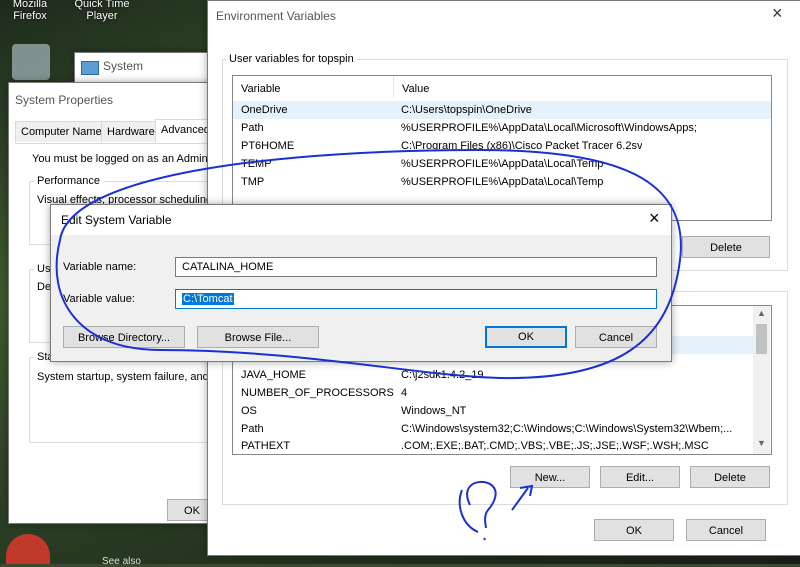  I want to click on env-cancel-button: Cancel, so click(726, 530).